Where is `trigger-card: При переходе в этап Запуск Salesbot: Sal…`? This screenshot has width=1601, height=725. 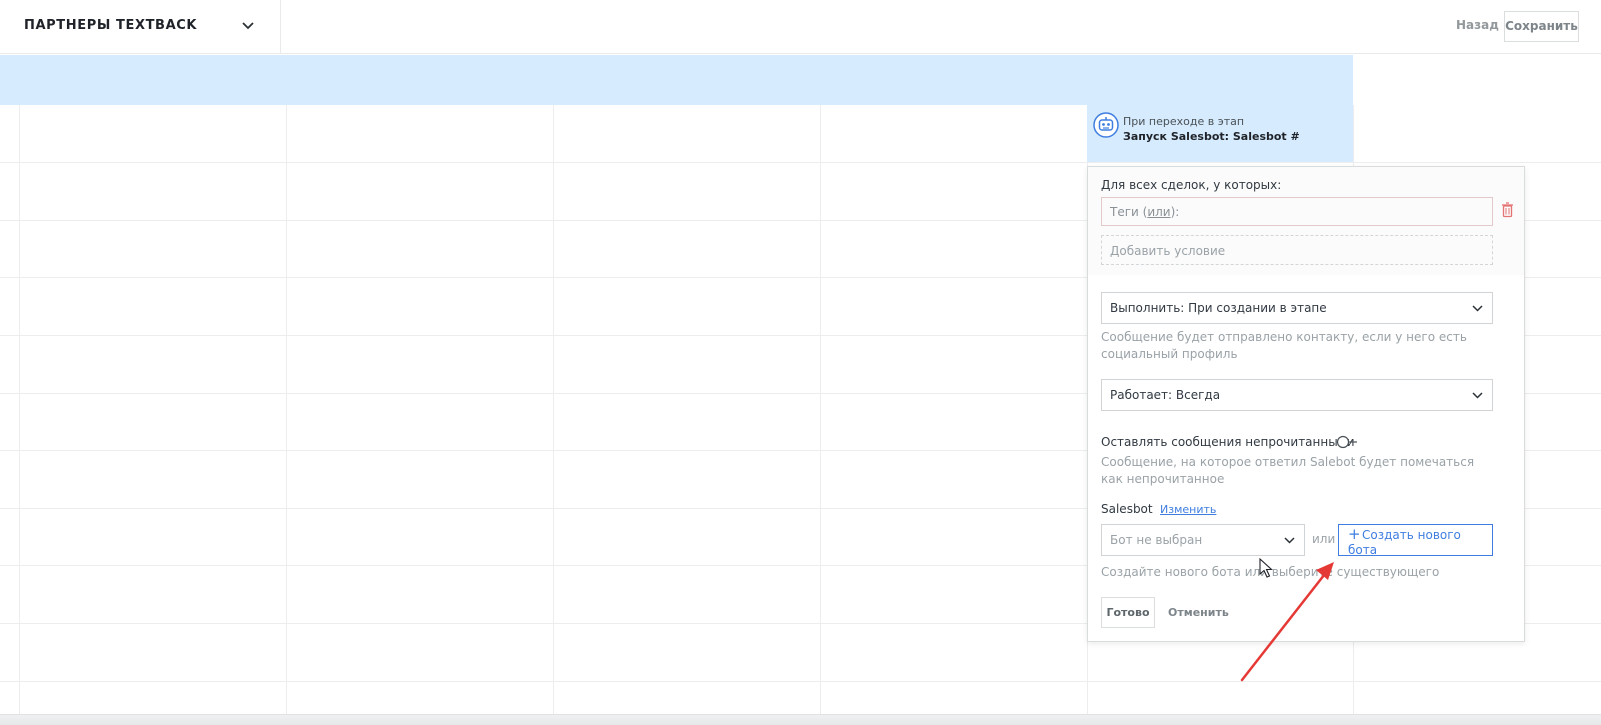 trigger-card: При переходе в этап Запуск Salesbot: Sal… is located at coordinates (1220, 133).